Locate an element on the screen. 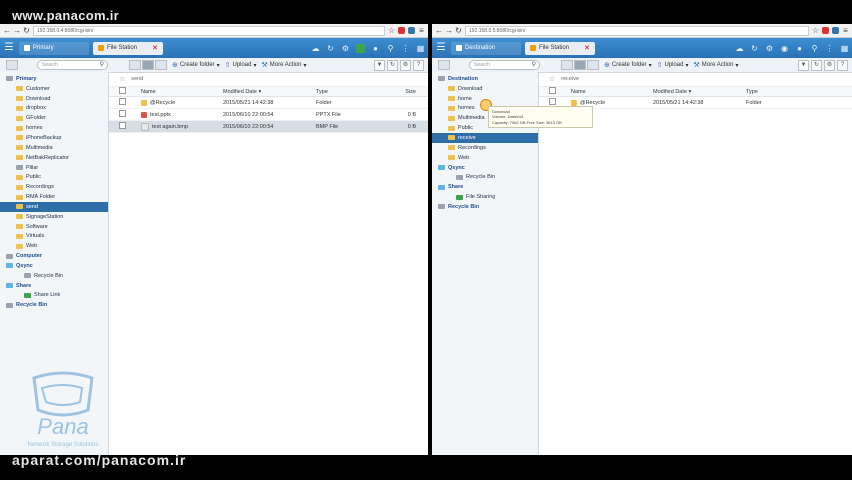  tree-root-primary: Primary is located at coordinates (54, 79).